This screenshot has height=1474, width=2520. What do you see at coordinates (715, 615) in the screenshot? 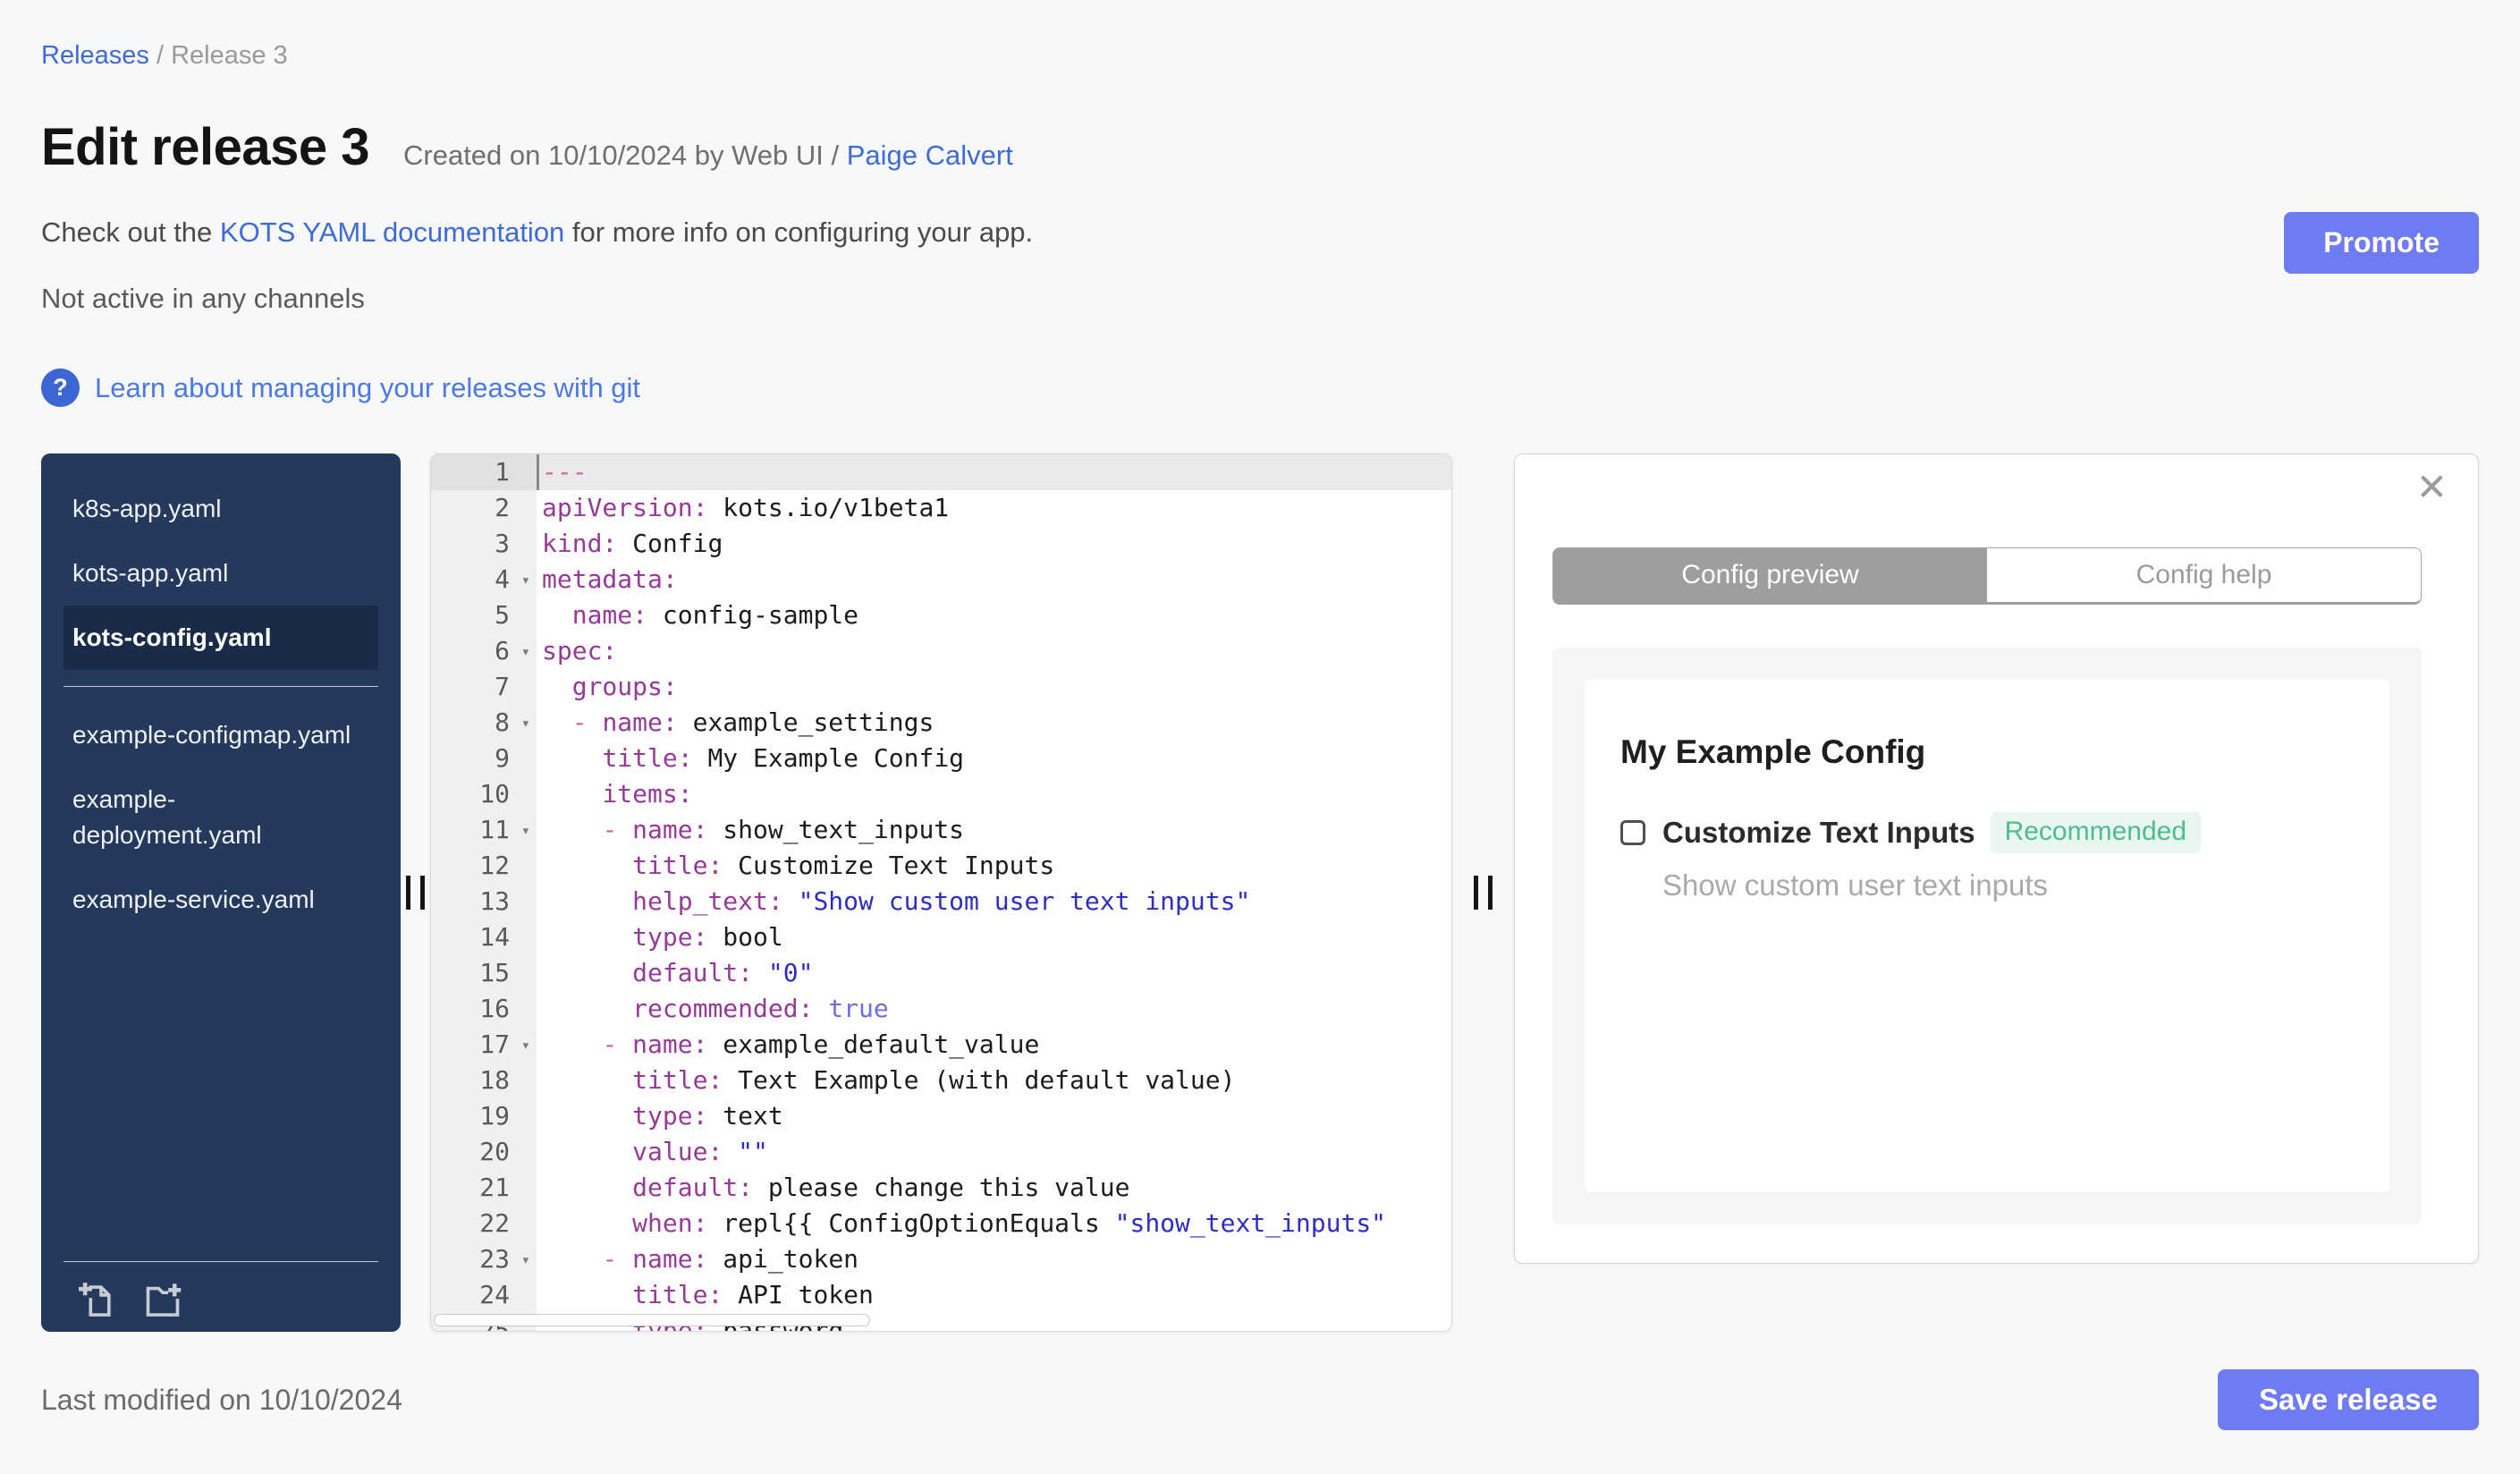
I see `code-text: name: config-sample` at bounding box center [715, 615].